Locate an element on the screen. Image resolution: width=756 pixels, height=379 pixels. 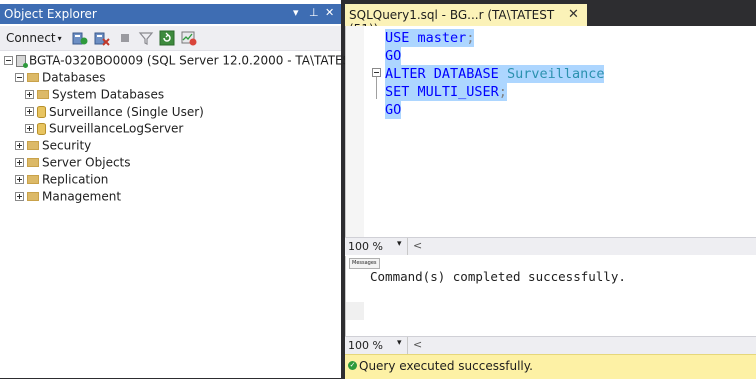
disconnect-icon is located at coordinates (102, 38).